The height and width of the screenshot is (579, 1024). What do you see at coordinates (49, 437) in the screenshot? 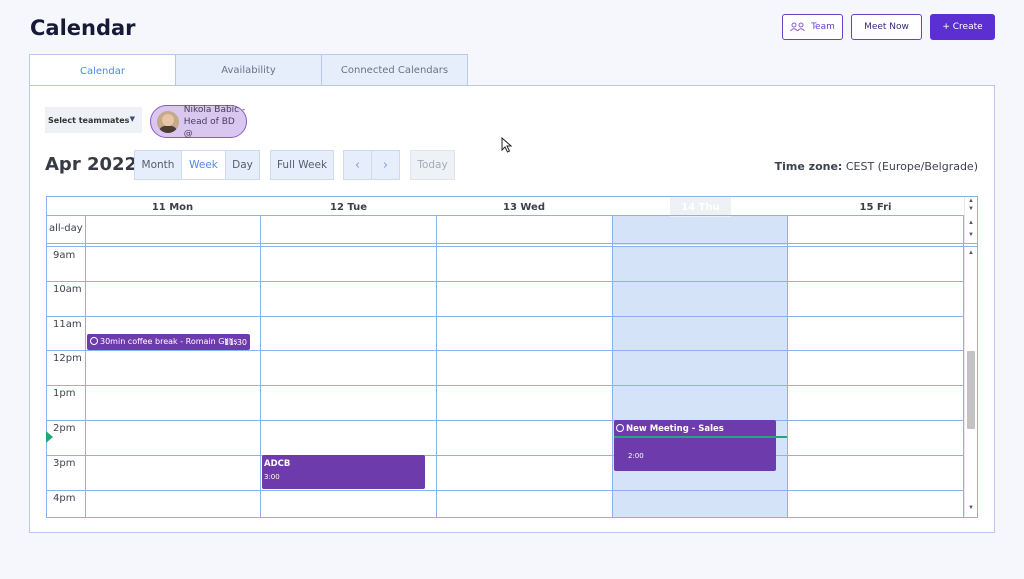
I see `current-time-marker` at bounding box center [49, 437].